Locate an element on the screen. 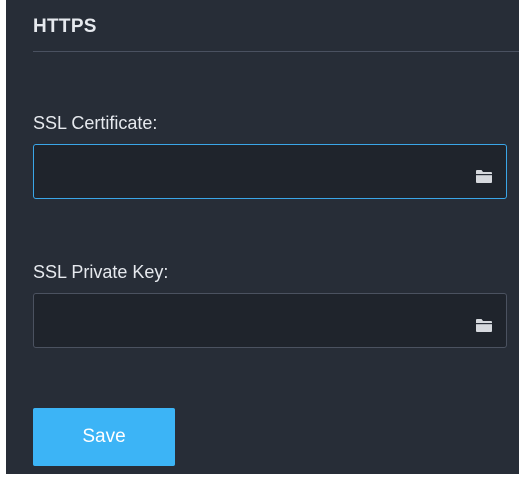 This screenshot has width=525, height=477. save-button: Save is located at coordinates (104, 437).